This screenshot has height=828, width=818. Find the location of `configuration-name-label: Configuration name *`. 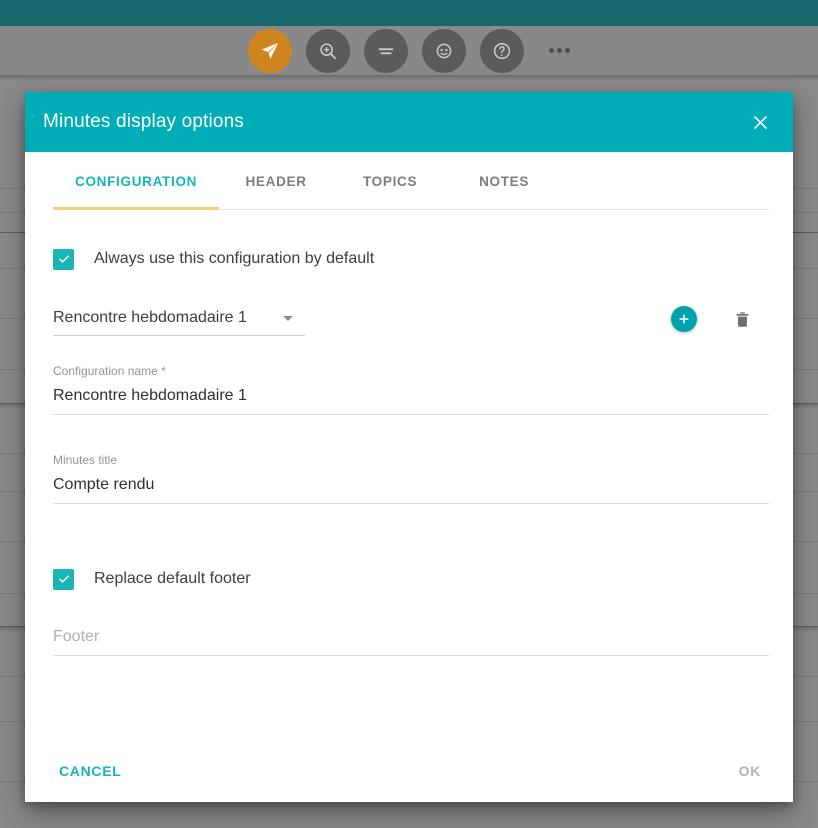

configuration-name-label: Configuration name * is located at coordinates (109, 371).